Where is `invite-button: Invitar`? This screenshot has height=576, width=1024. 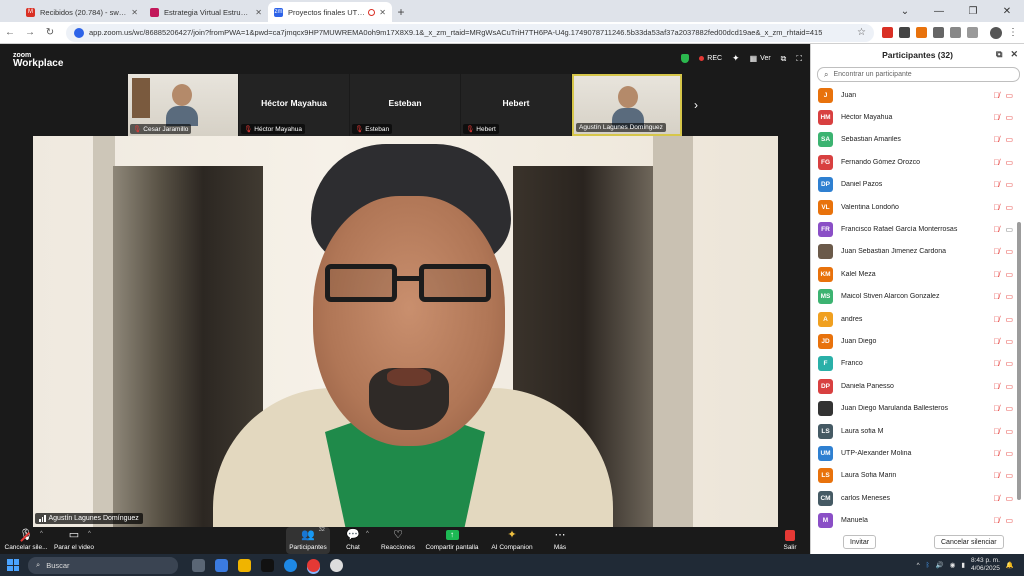
invite-button: Invitar is located at coordinates (860, 542).